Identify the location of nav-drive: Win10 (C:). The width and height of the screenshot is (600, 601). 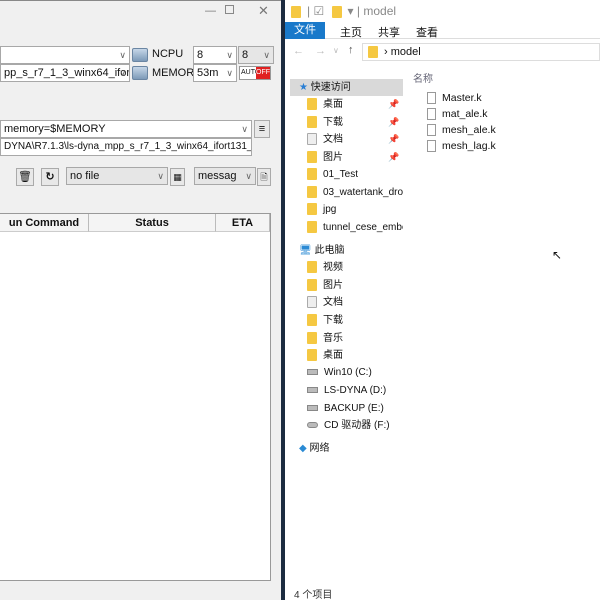
(339, 372).